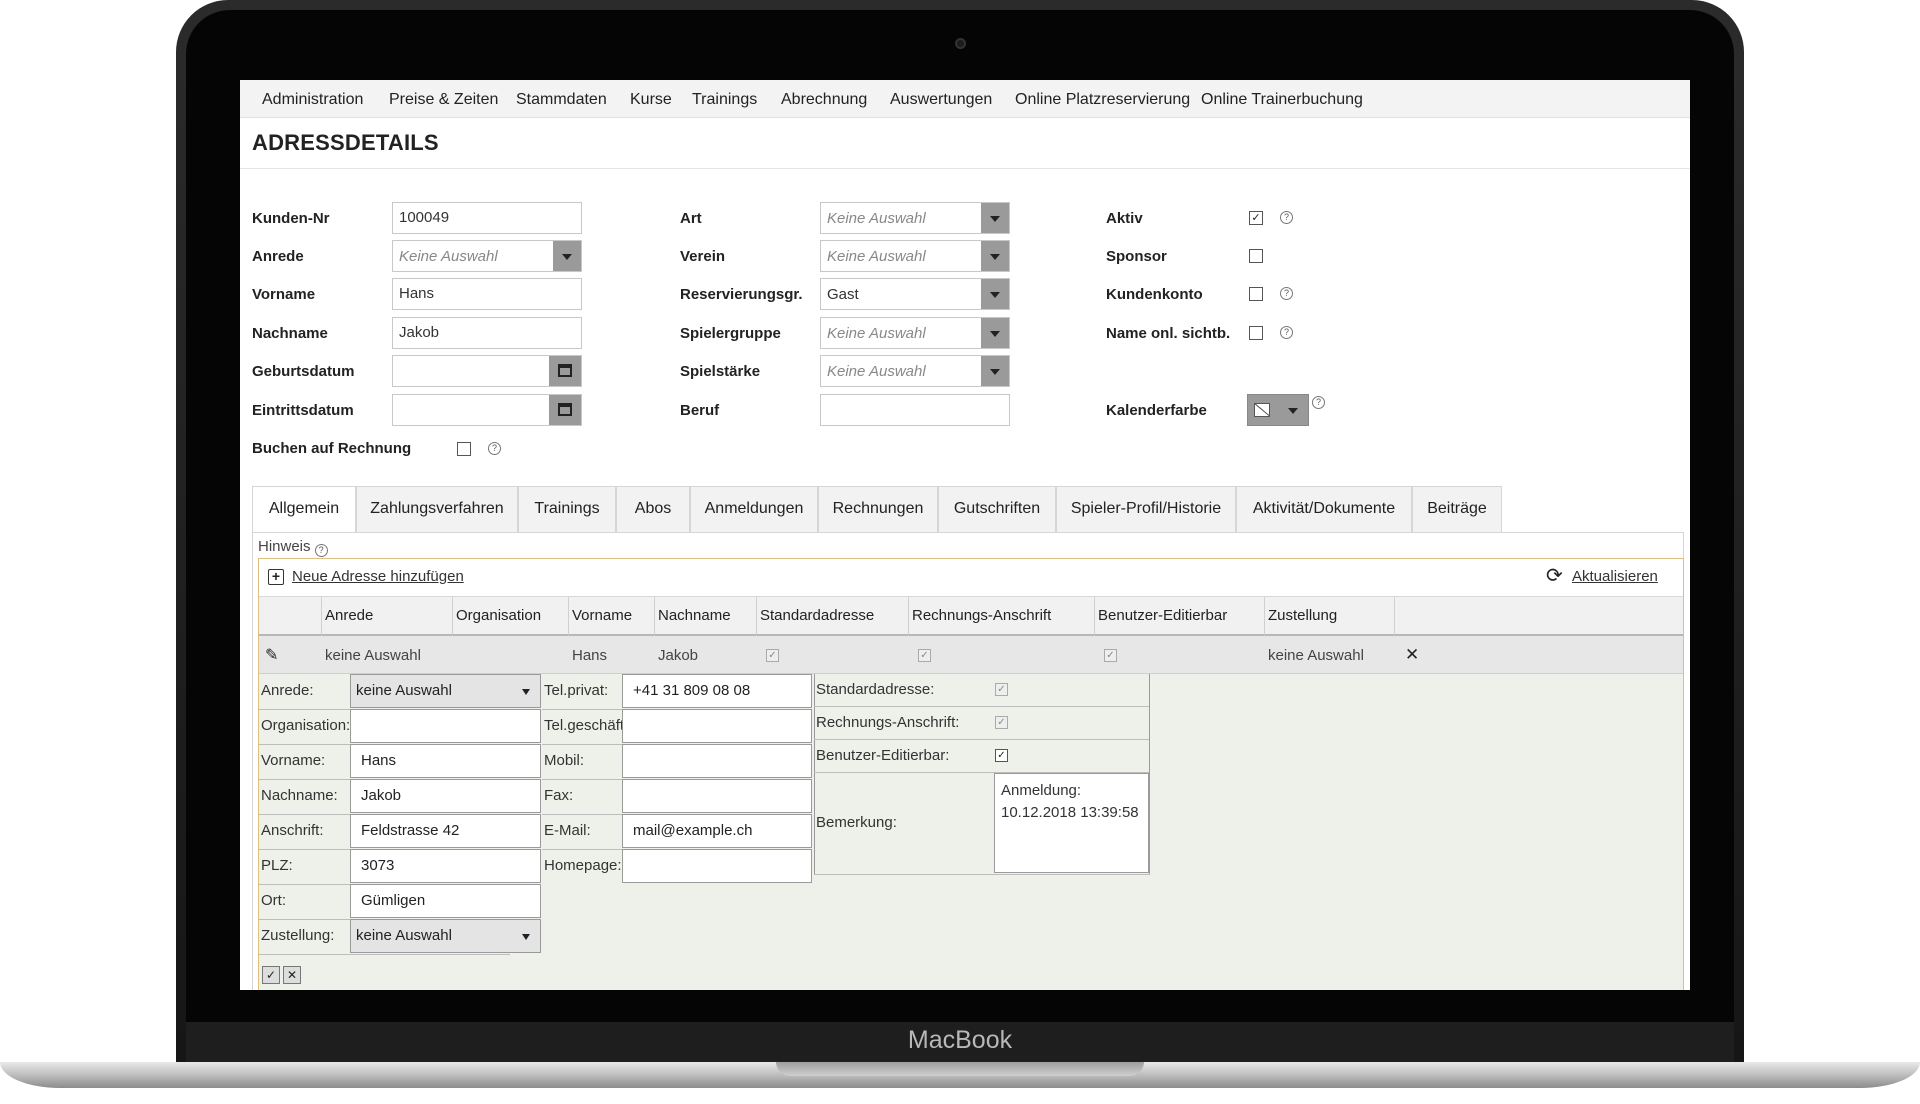  I want to click on tab-zahlungsverfahren: Zahlungsverfahren, so click(437, 509).